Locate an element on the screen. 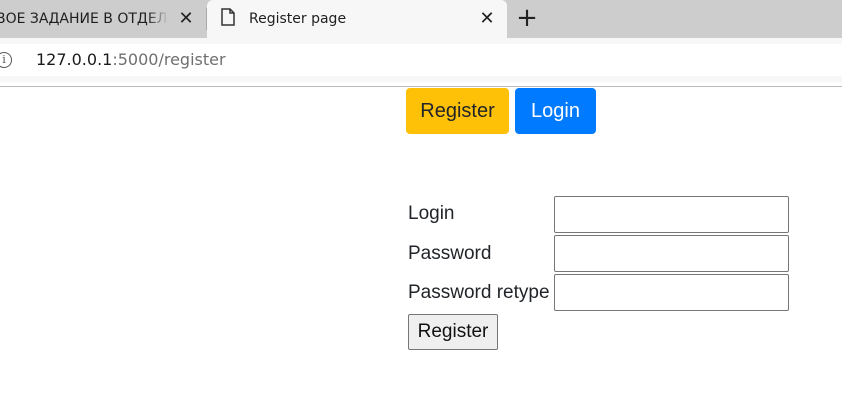  tab-inactive: ВОЕ ЗАДАНИЕ В ОТДЕЛ Р ✕ is located at coordinates (103, 19).